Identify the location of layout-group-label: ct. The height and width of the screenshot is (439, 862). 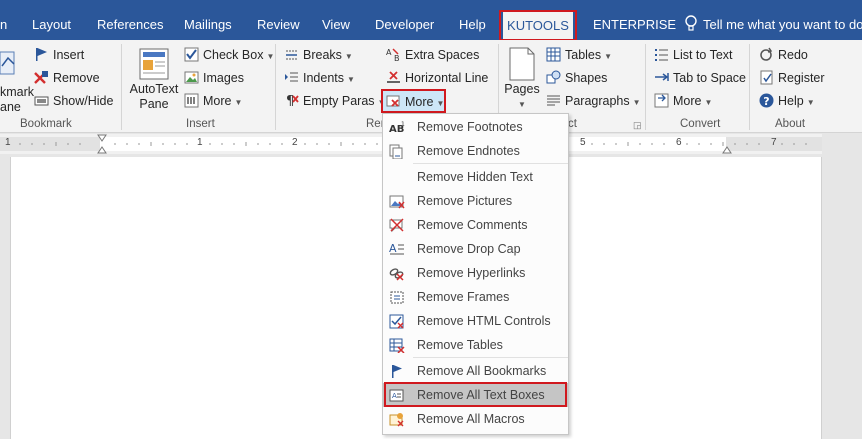
(572, 124).